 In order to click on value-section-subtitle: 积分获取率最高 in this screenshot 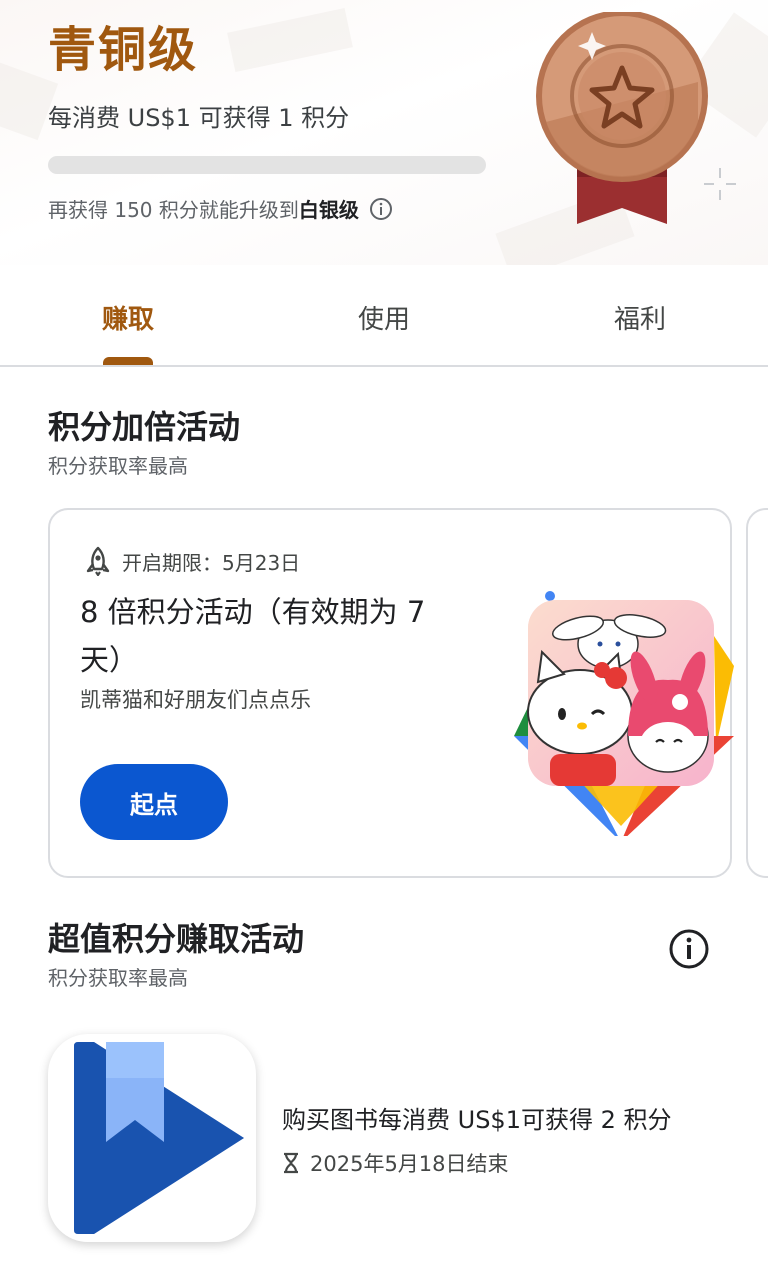, I will do `click(118, 978)`.